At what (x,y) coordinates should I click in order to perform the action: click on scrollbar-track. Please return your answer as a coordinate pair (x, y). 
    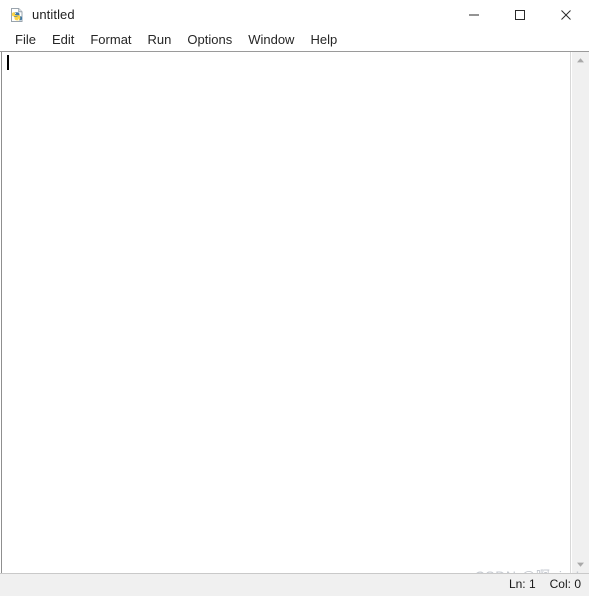
    Looking at the image, I should click on (580, 312).